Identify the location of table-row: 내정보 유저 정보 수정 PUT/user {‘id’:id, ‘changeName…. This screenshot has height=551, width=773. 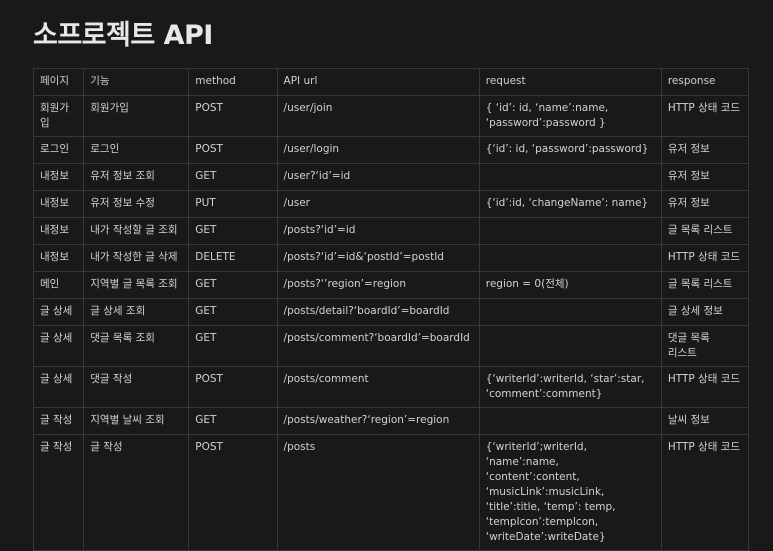
(391, 204).